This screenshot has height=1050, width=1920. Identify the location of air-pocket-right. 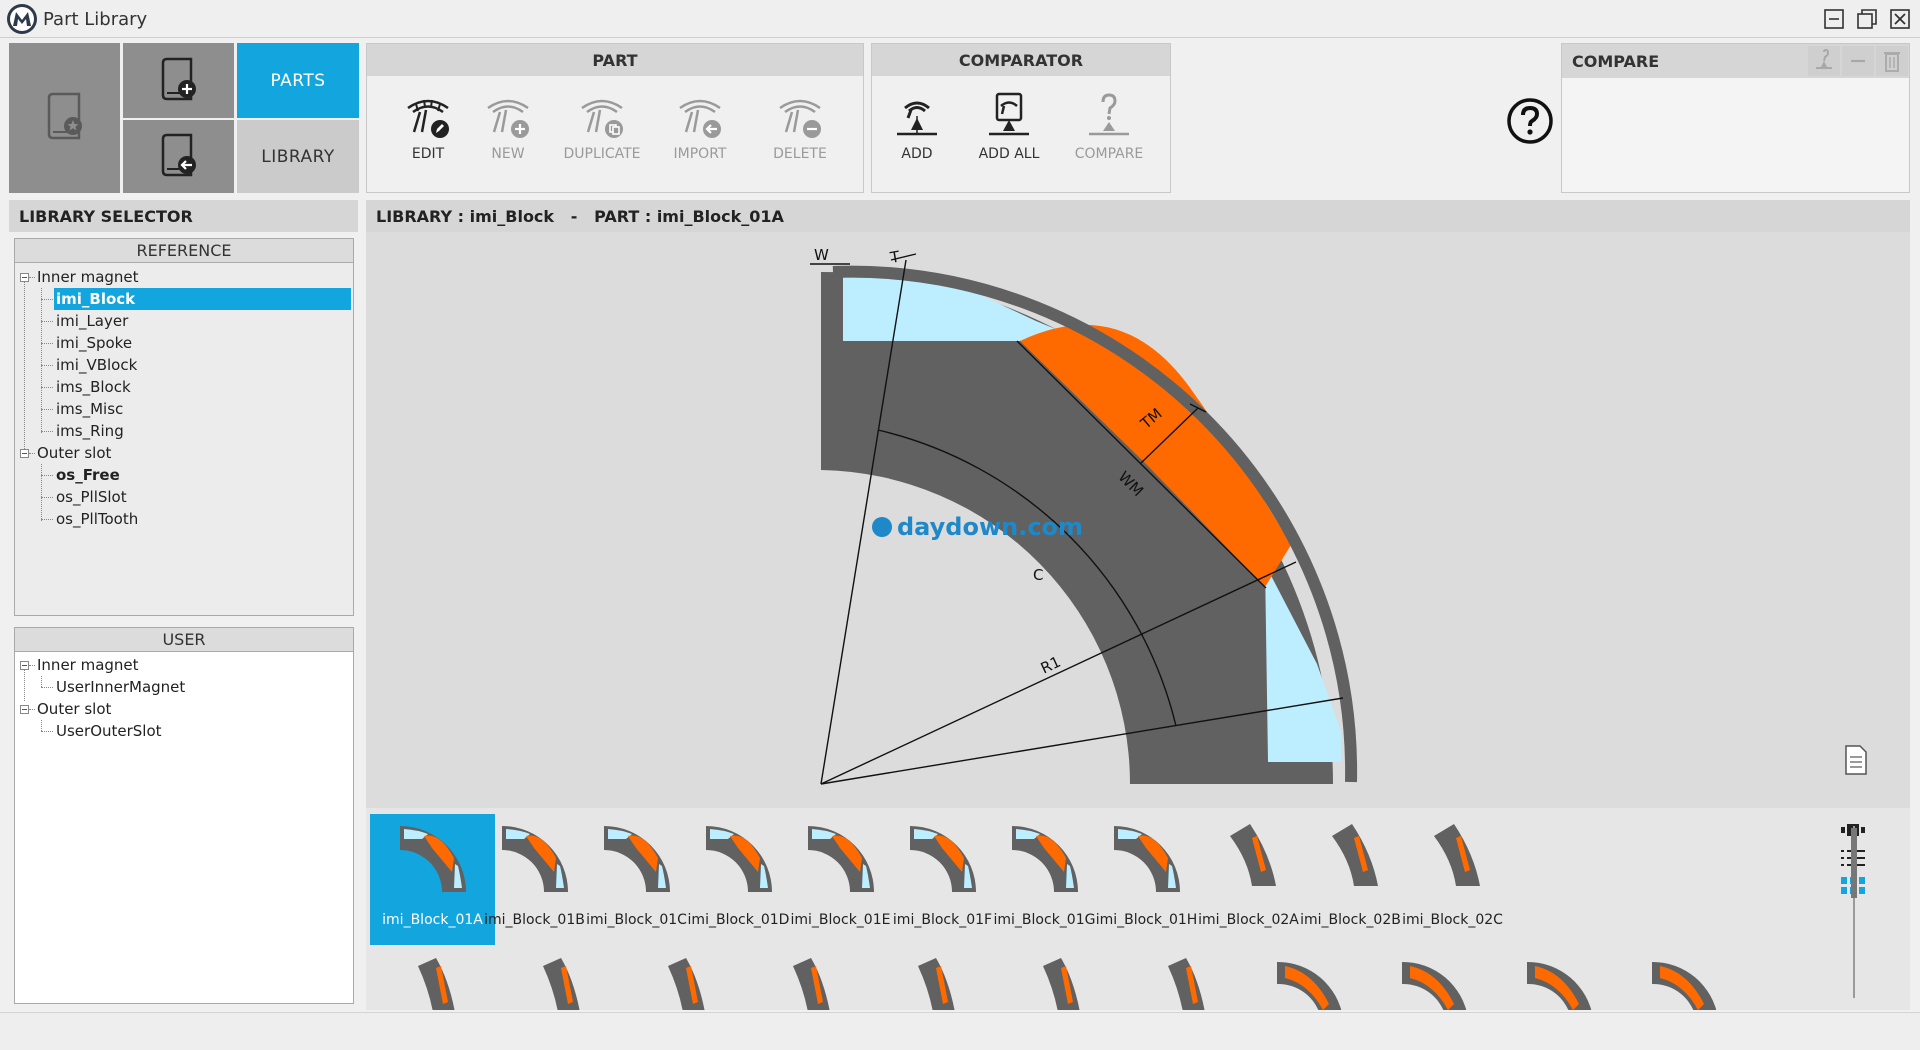
(1303, 663).